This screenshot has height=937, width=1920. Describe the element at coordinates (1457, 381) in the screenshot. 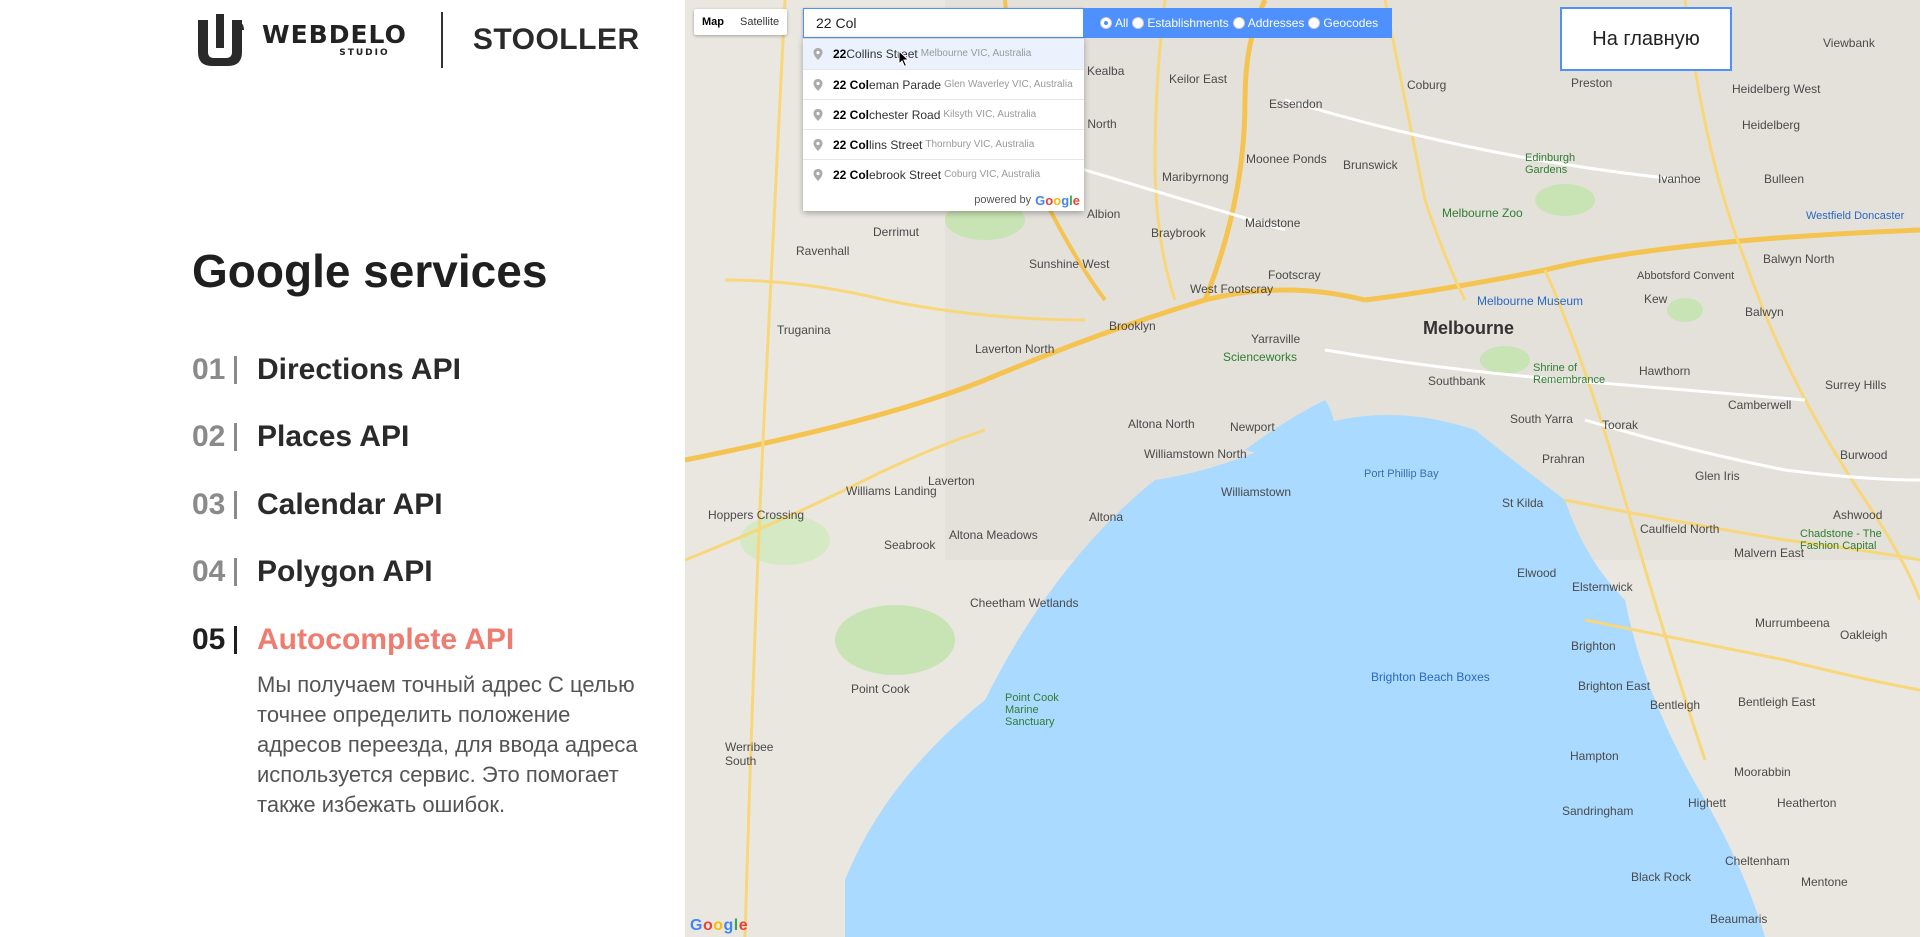

I see `label-southbank: Southbank` at that location.